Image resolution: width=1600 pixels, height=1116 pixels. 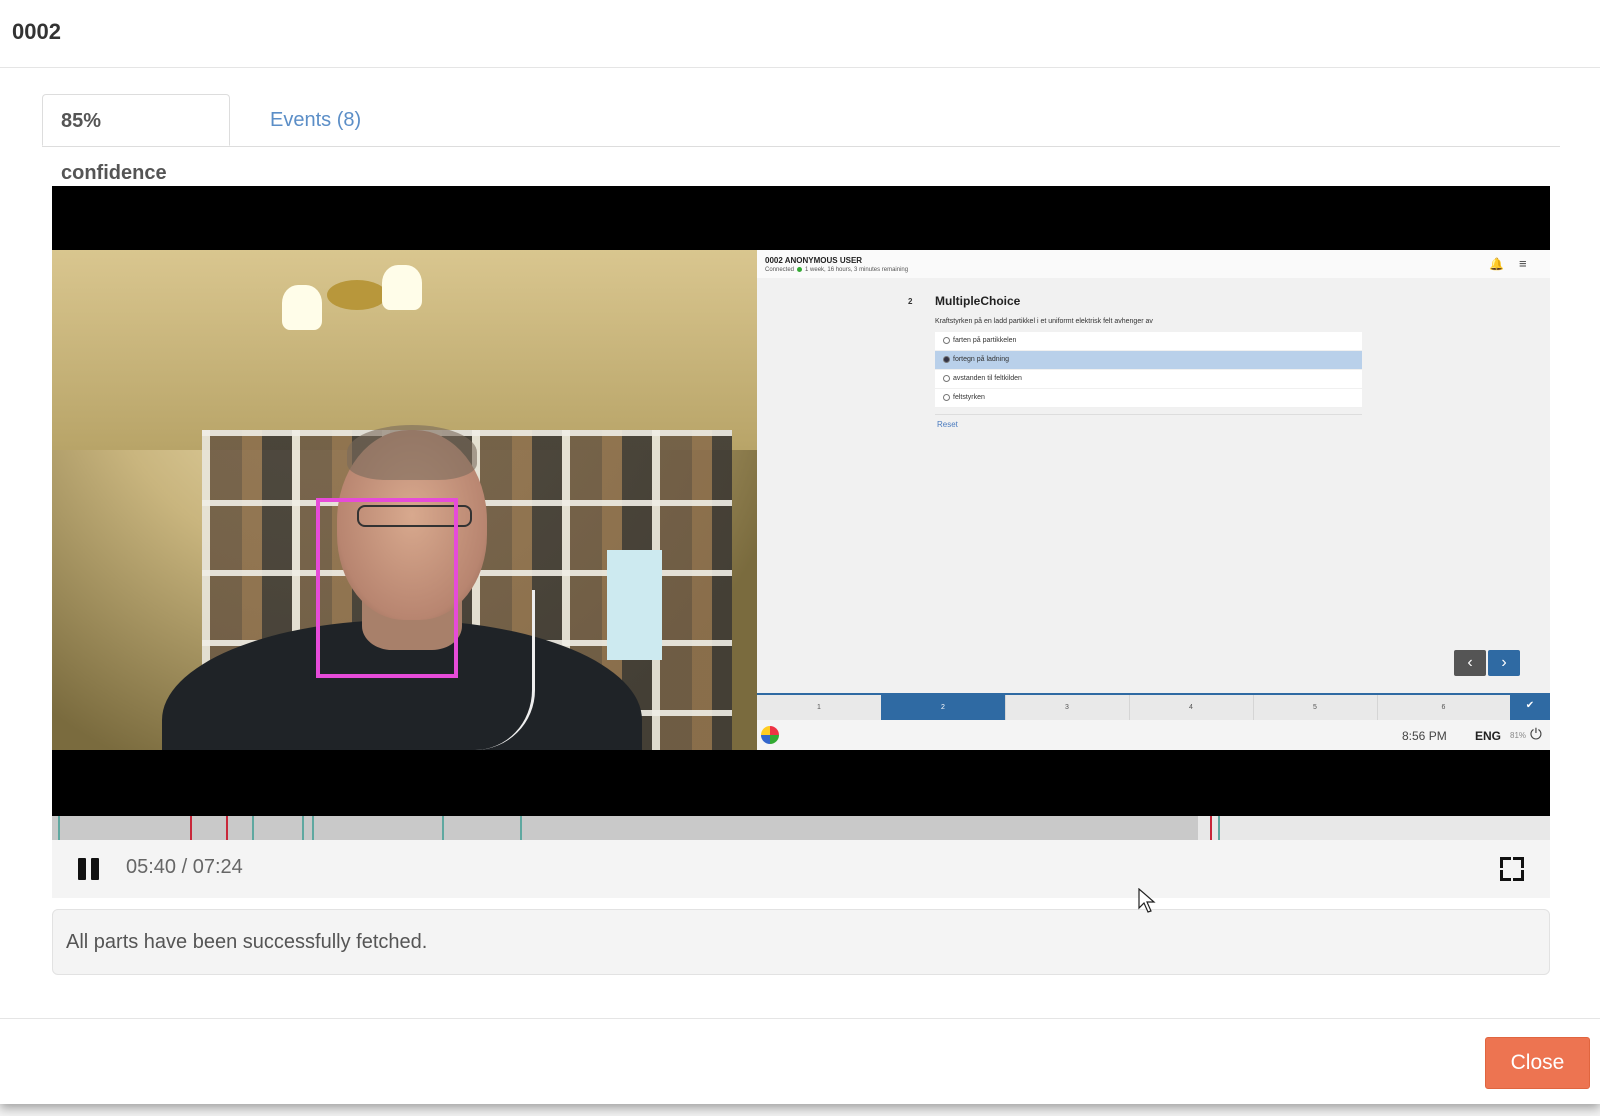 What do you see at coordinates (978, 301) in the screenshot?
I see `question-title: MultipleChoice` at bounding box center [978, 301].